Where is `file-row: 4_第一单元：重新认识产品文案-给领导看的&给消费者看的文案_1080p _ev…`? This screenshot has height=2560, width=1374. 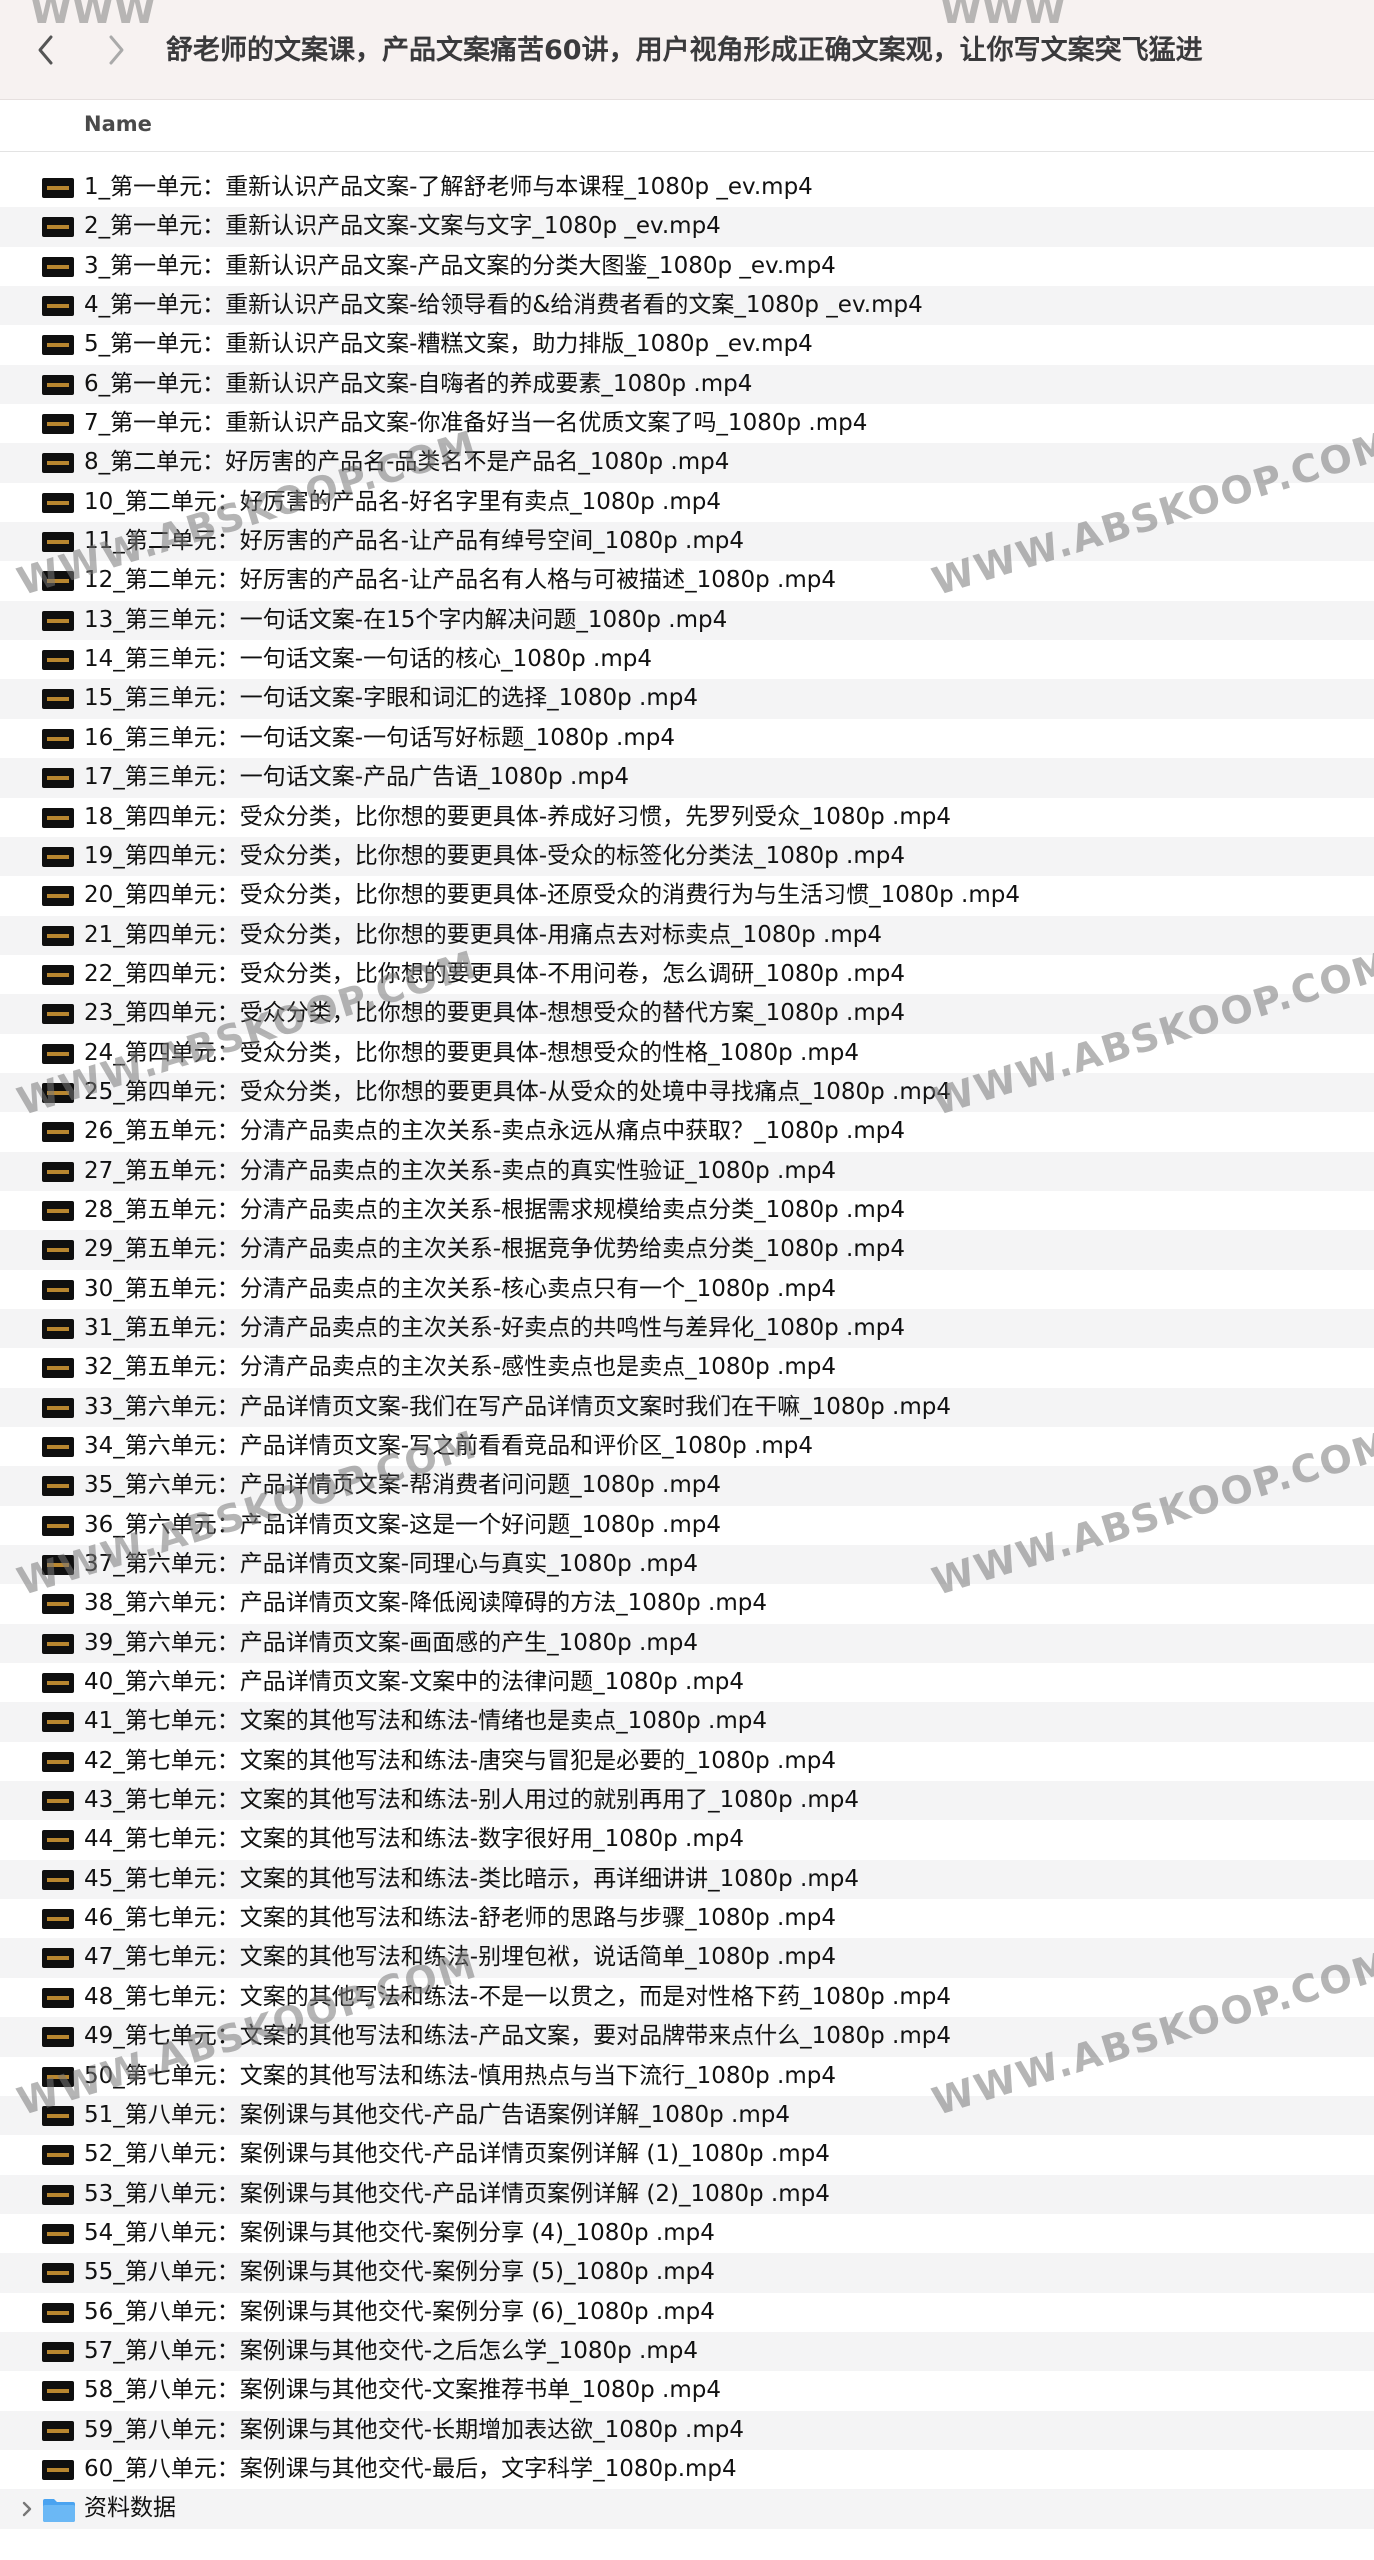
file-row: 4_第一单元：重新认识产品文案-给领导看的&给消费者看的文案_1080p _ev… is located at coordinates (687, 306).